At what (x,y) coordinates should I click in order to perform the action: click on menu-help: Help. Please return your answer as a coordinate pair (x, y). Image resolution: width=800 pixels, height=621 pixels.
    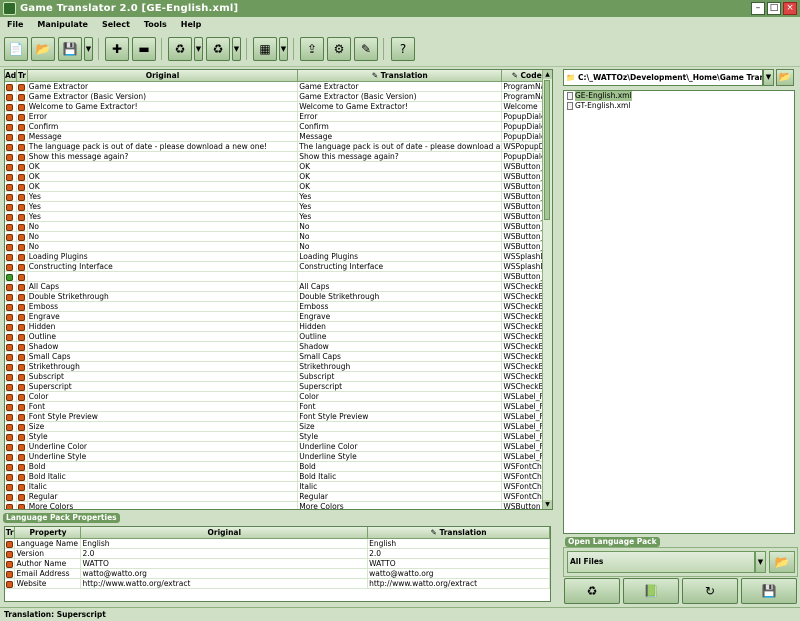
    Looking at the image, I should click on (191, 24).